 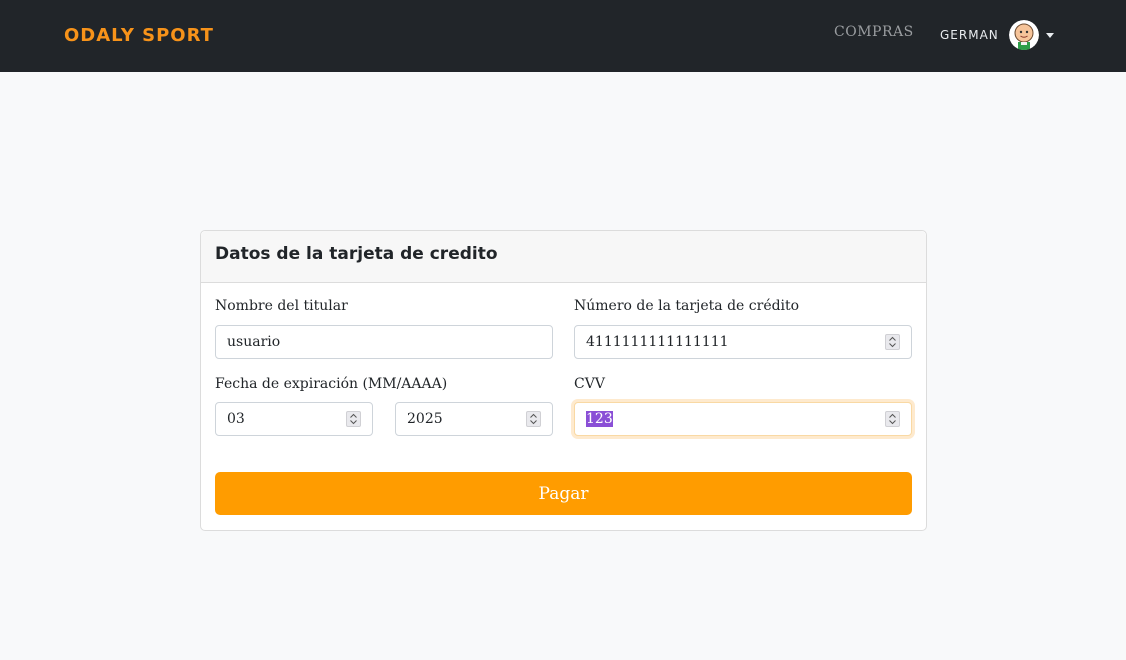 What do you see at coordinates (294, 419) in the screenshot?
I see `expiration-month-input: 03` at bounding box center [294, 419].